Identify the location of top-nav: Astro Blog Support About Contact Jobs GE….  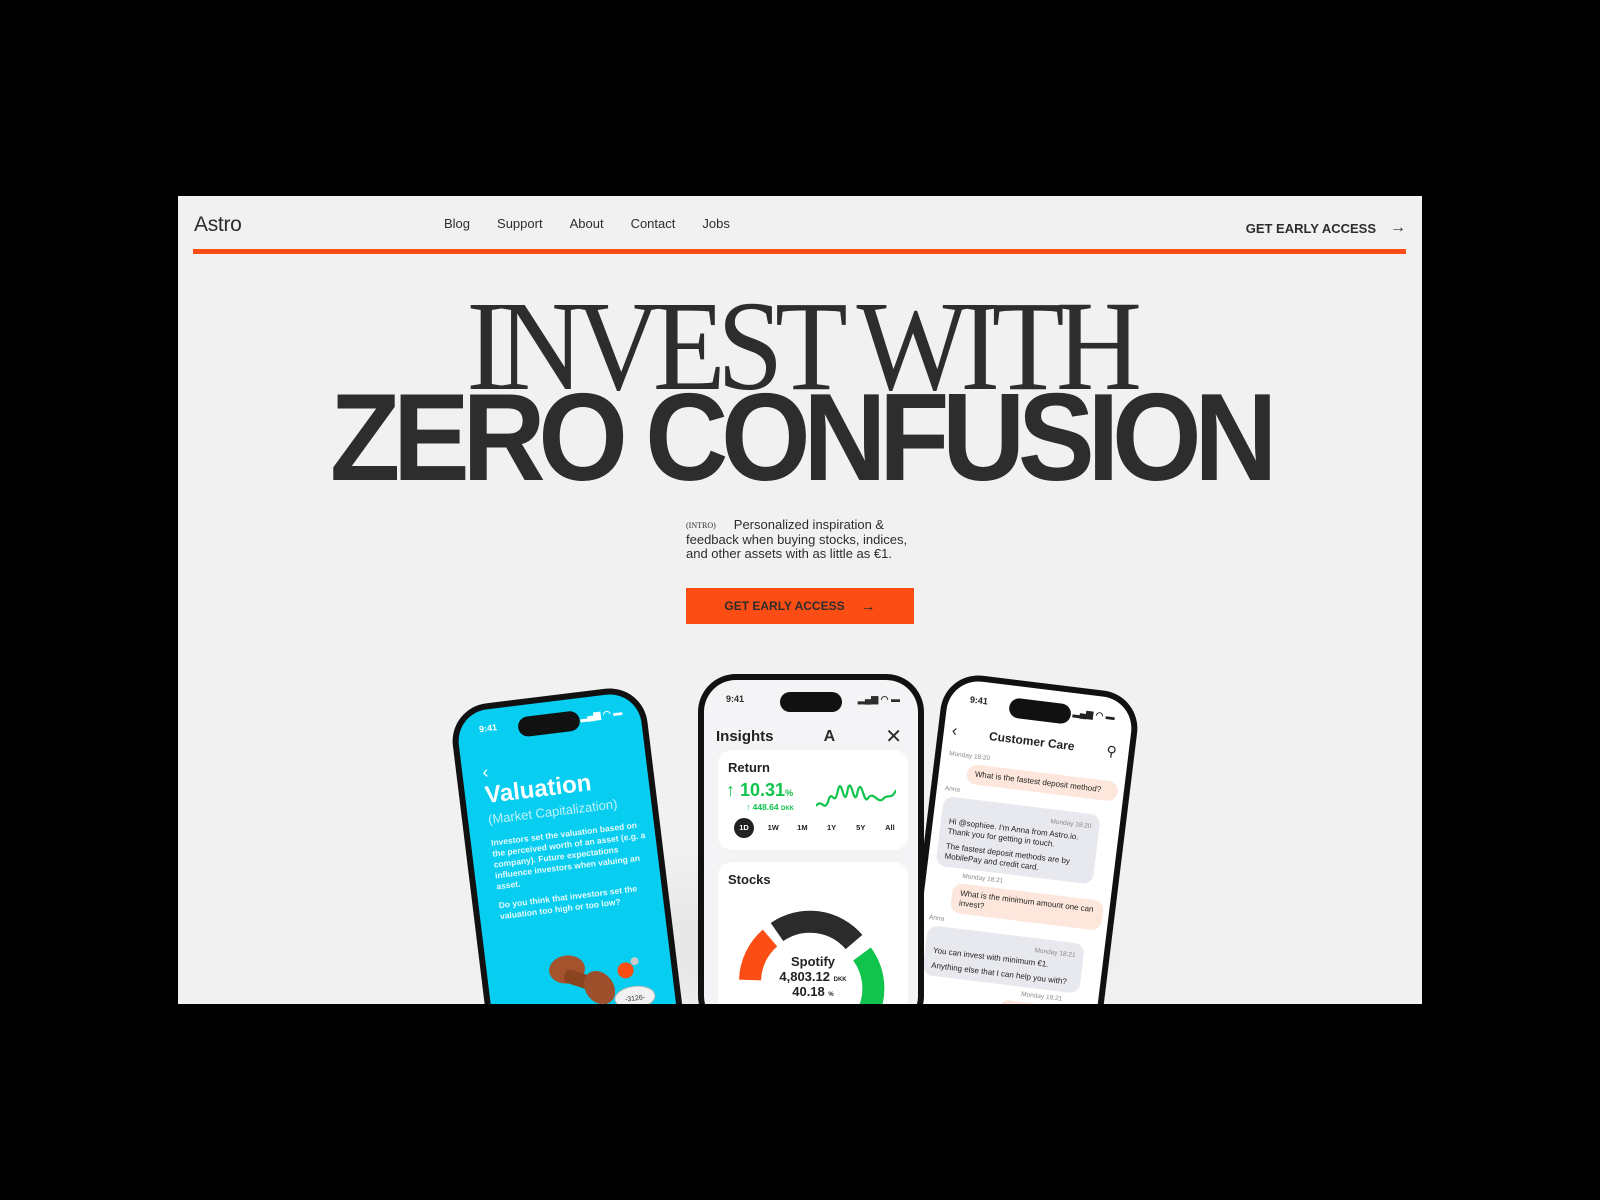
(800, 225).